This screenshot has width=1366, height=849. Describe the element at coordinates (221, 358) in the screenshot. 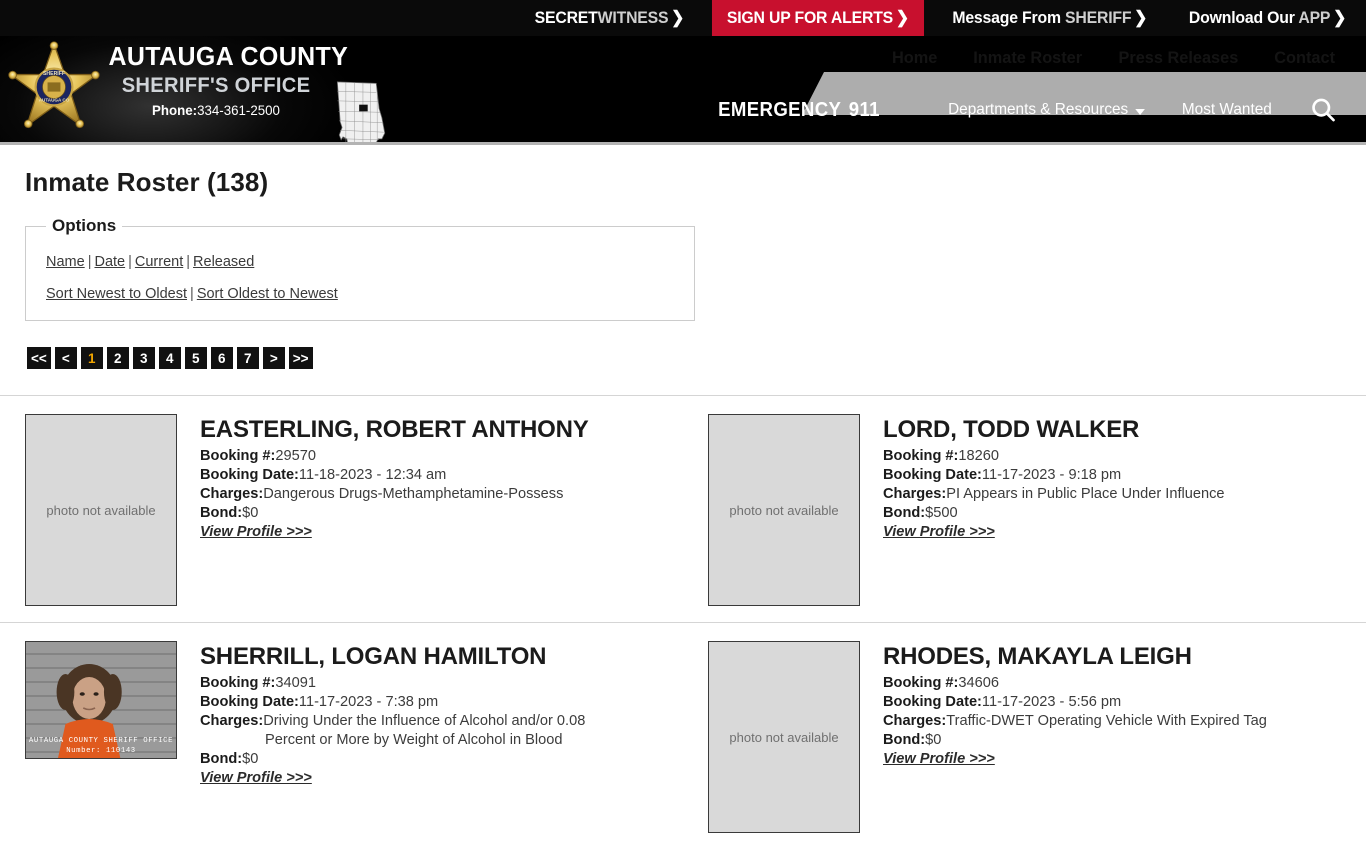

I see `pagination-page-6: 6` at that location.